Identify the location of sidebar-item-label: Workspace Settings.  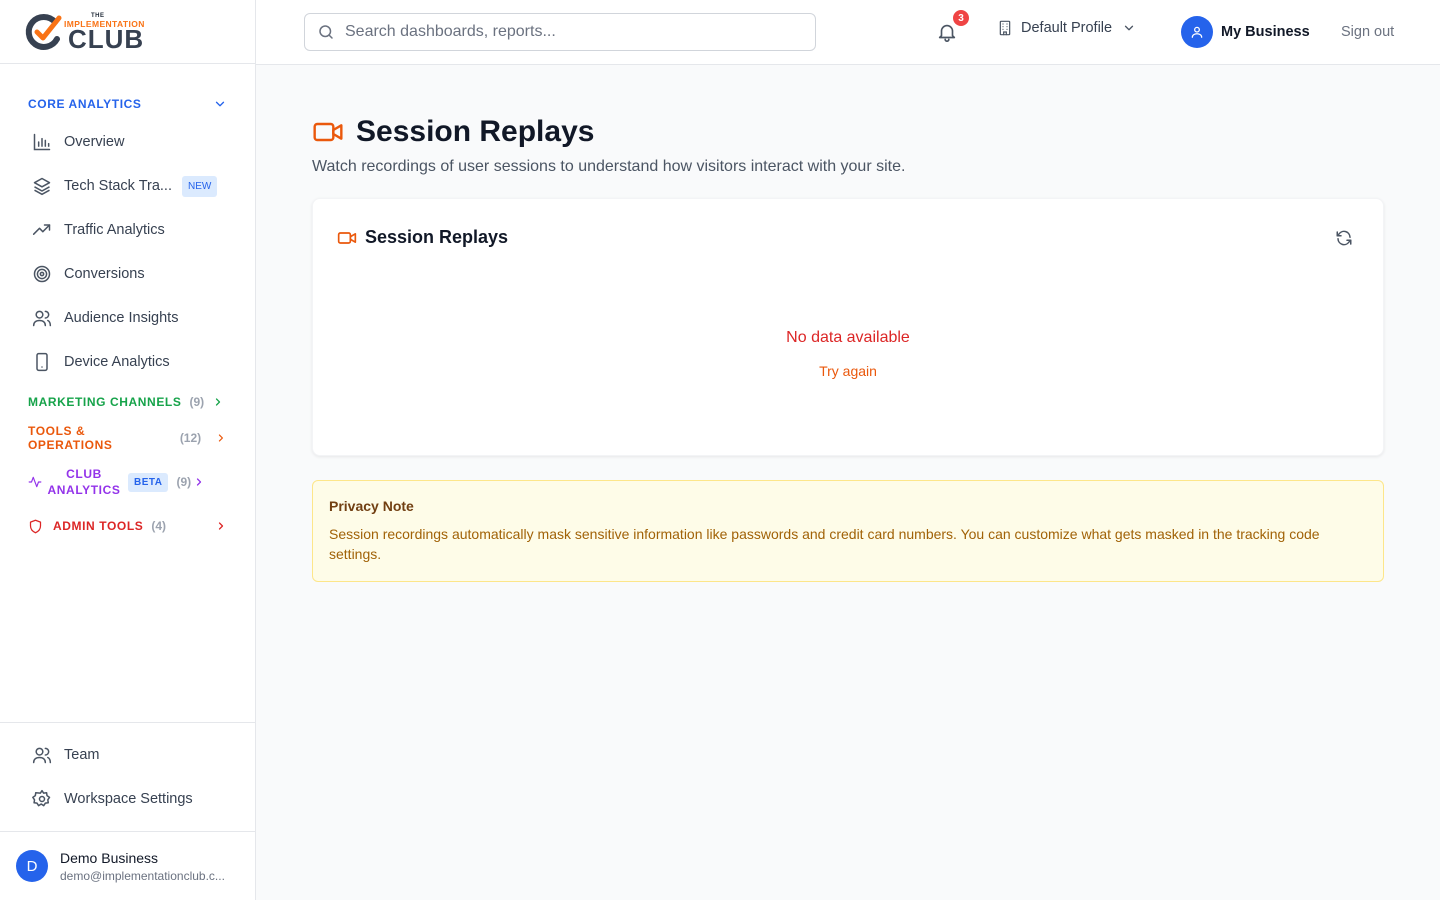
(128, 799).